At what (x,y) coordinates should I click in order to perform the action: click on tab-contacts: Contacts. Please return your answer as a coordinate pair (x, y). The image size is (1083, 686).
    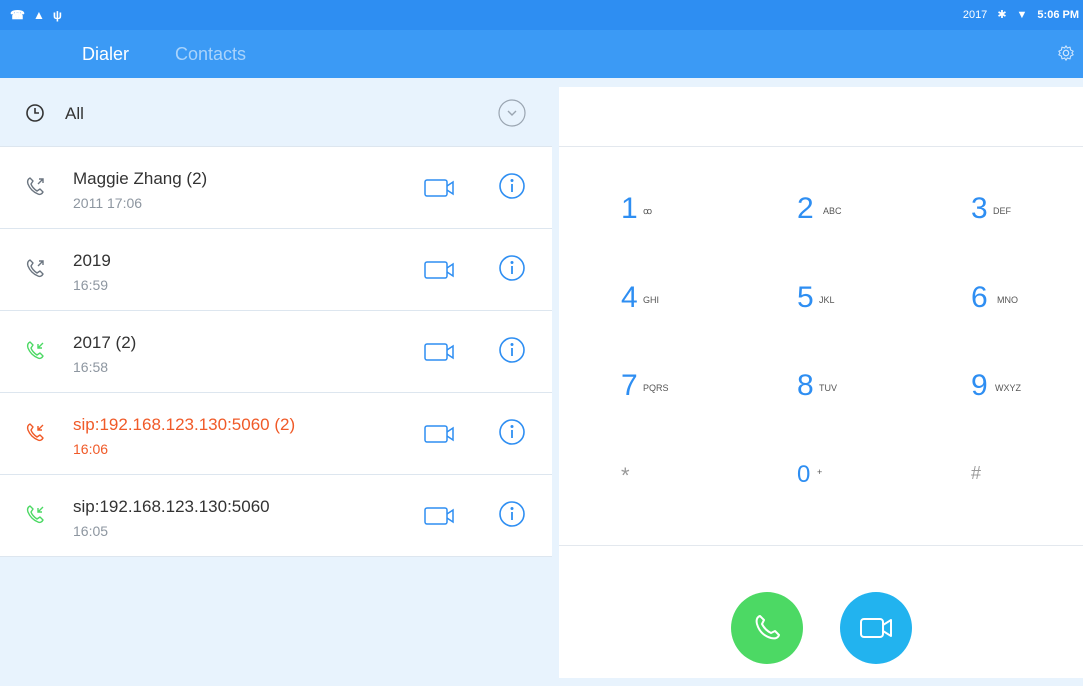
    Looking at the image, I should click on (210, 54).